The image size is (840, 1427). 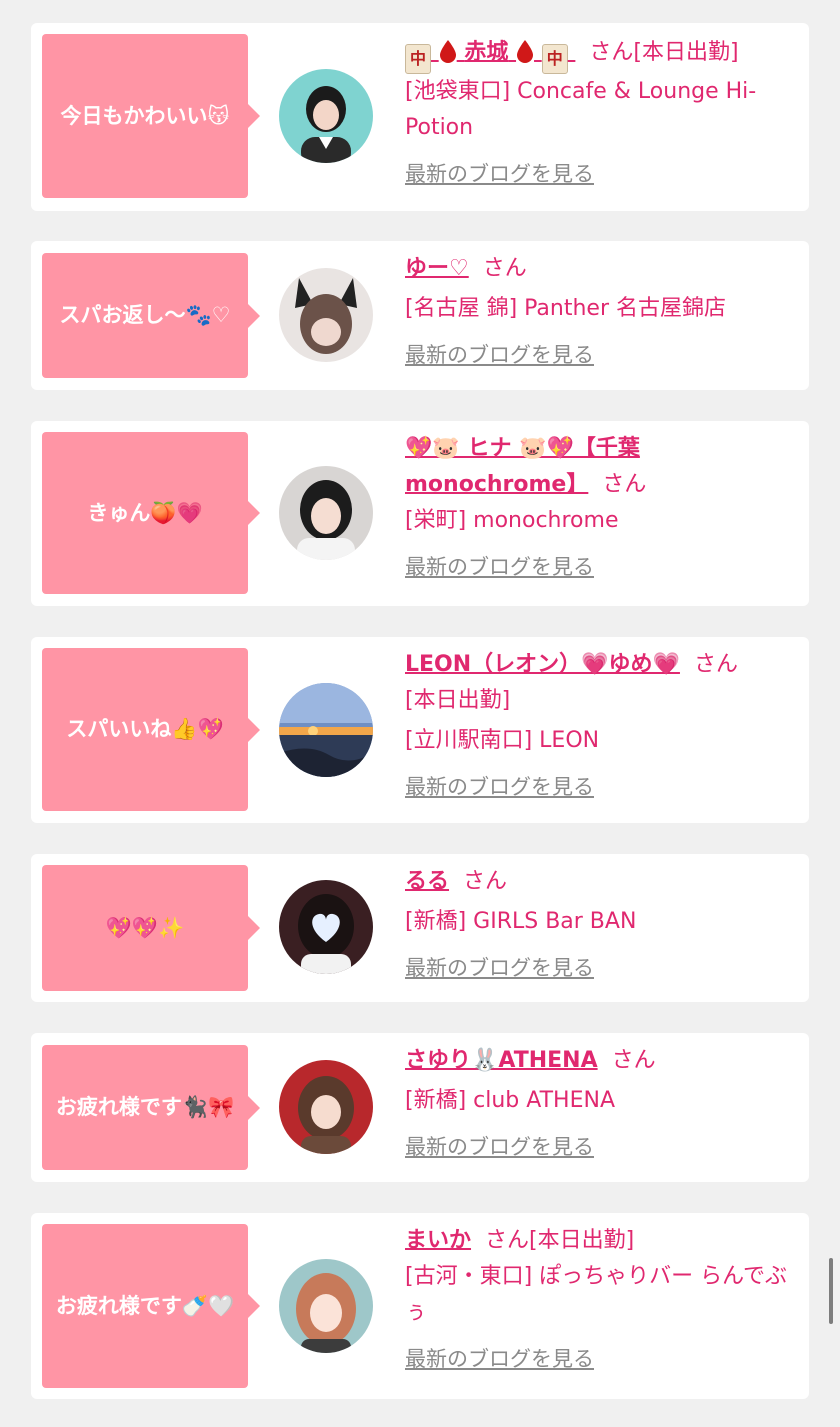 I want to click on comment-bubble: きゅん🍑💗, so click(x=151, y=513).